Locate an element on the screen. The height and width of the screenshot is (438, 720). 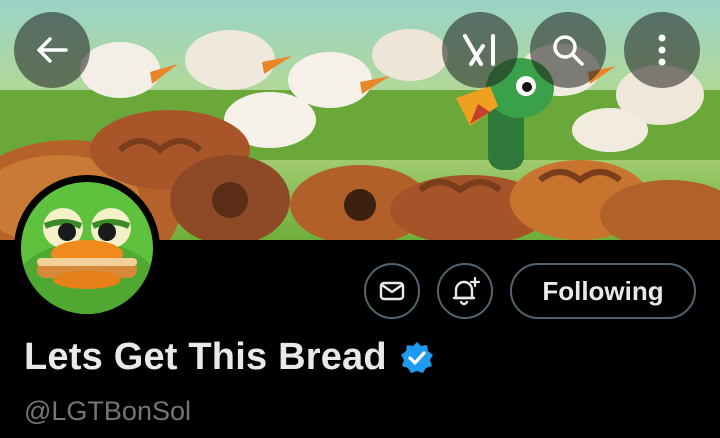
envelope-icon is located at coordinates (392, 291).